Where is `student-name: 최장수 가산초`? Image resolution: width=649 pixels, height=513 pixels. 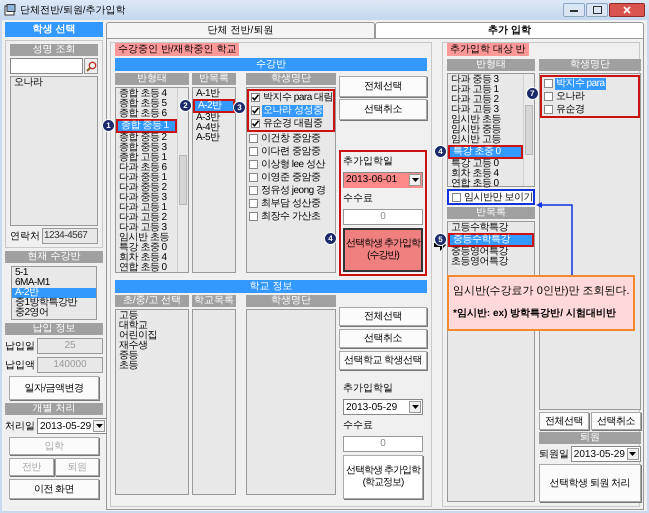
student-name: 최장수 가산초 is located at coordinates (291, 216).